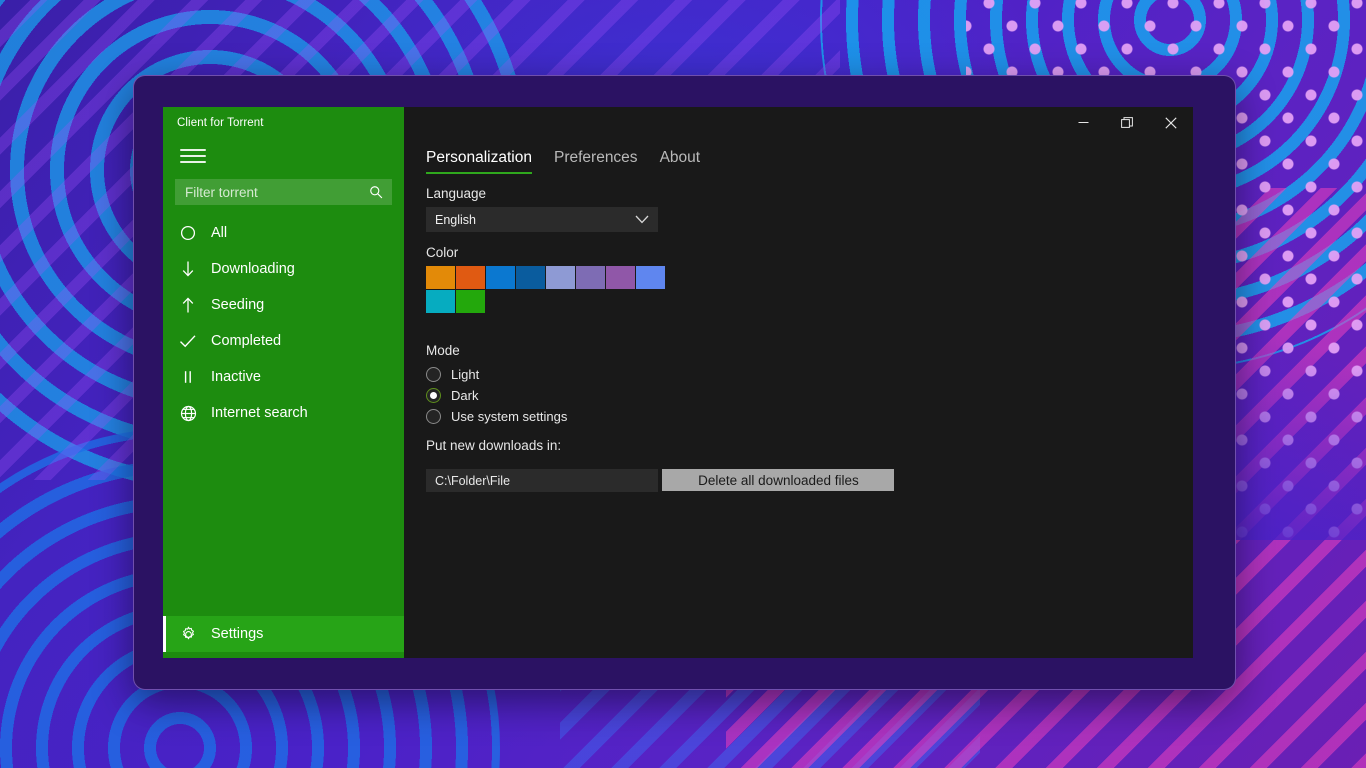  I want to click on language-selected-value: English, so click(455, 219).